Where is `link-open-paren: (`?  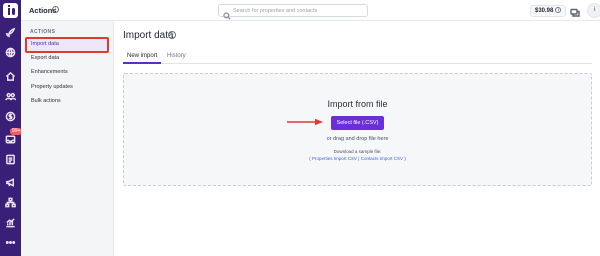
link-open-paren: ( is located at coordinates (310, 158).